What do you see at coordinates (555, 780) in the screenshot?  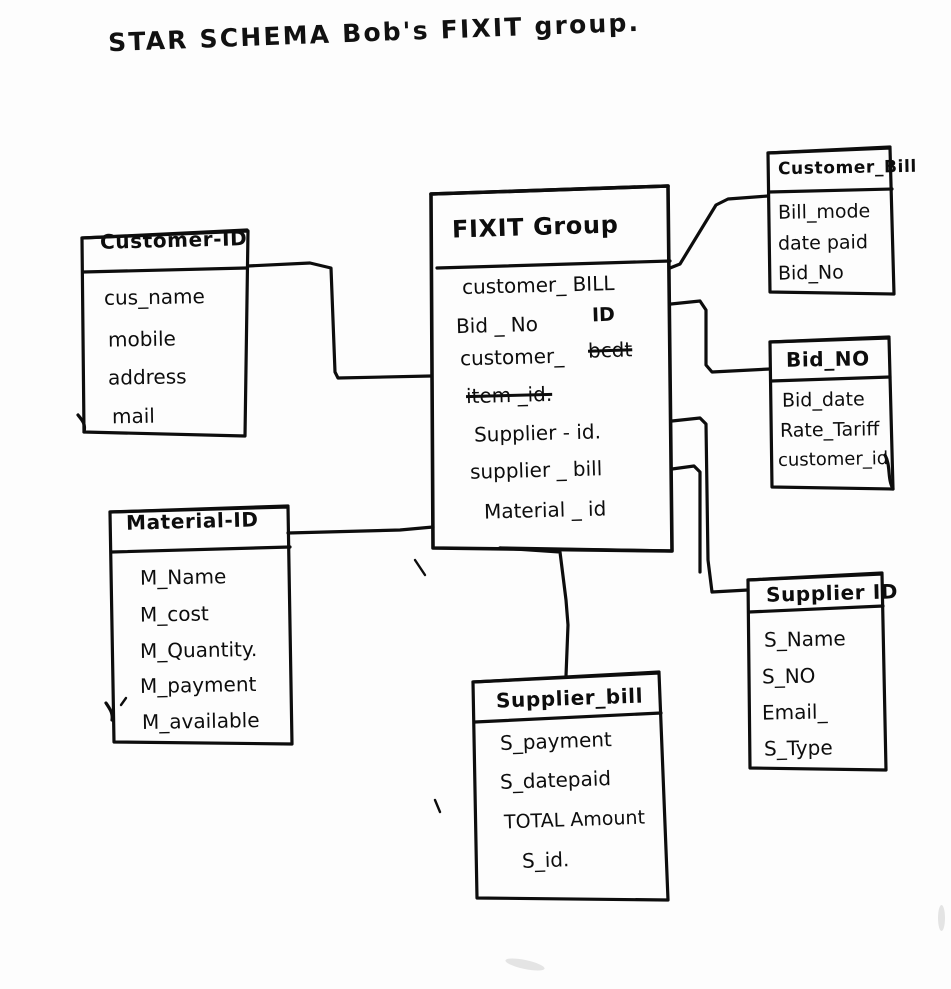 I see `field-supplier-bill-1: S_datepaid` at bounding box center [555, 780].